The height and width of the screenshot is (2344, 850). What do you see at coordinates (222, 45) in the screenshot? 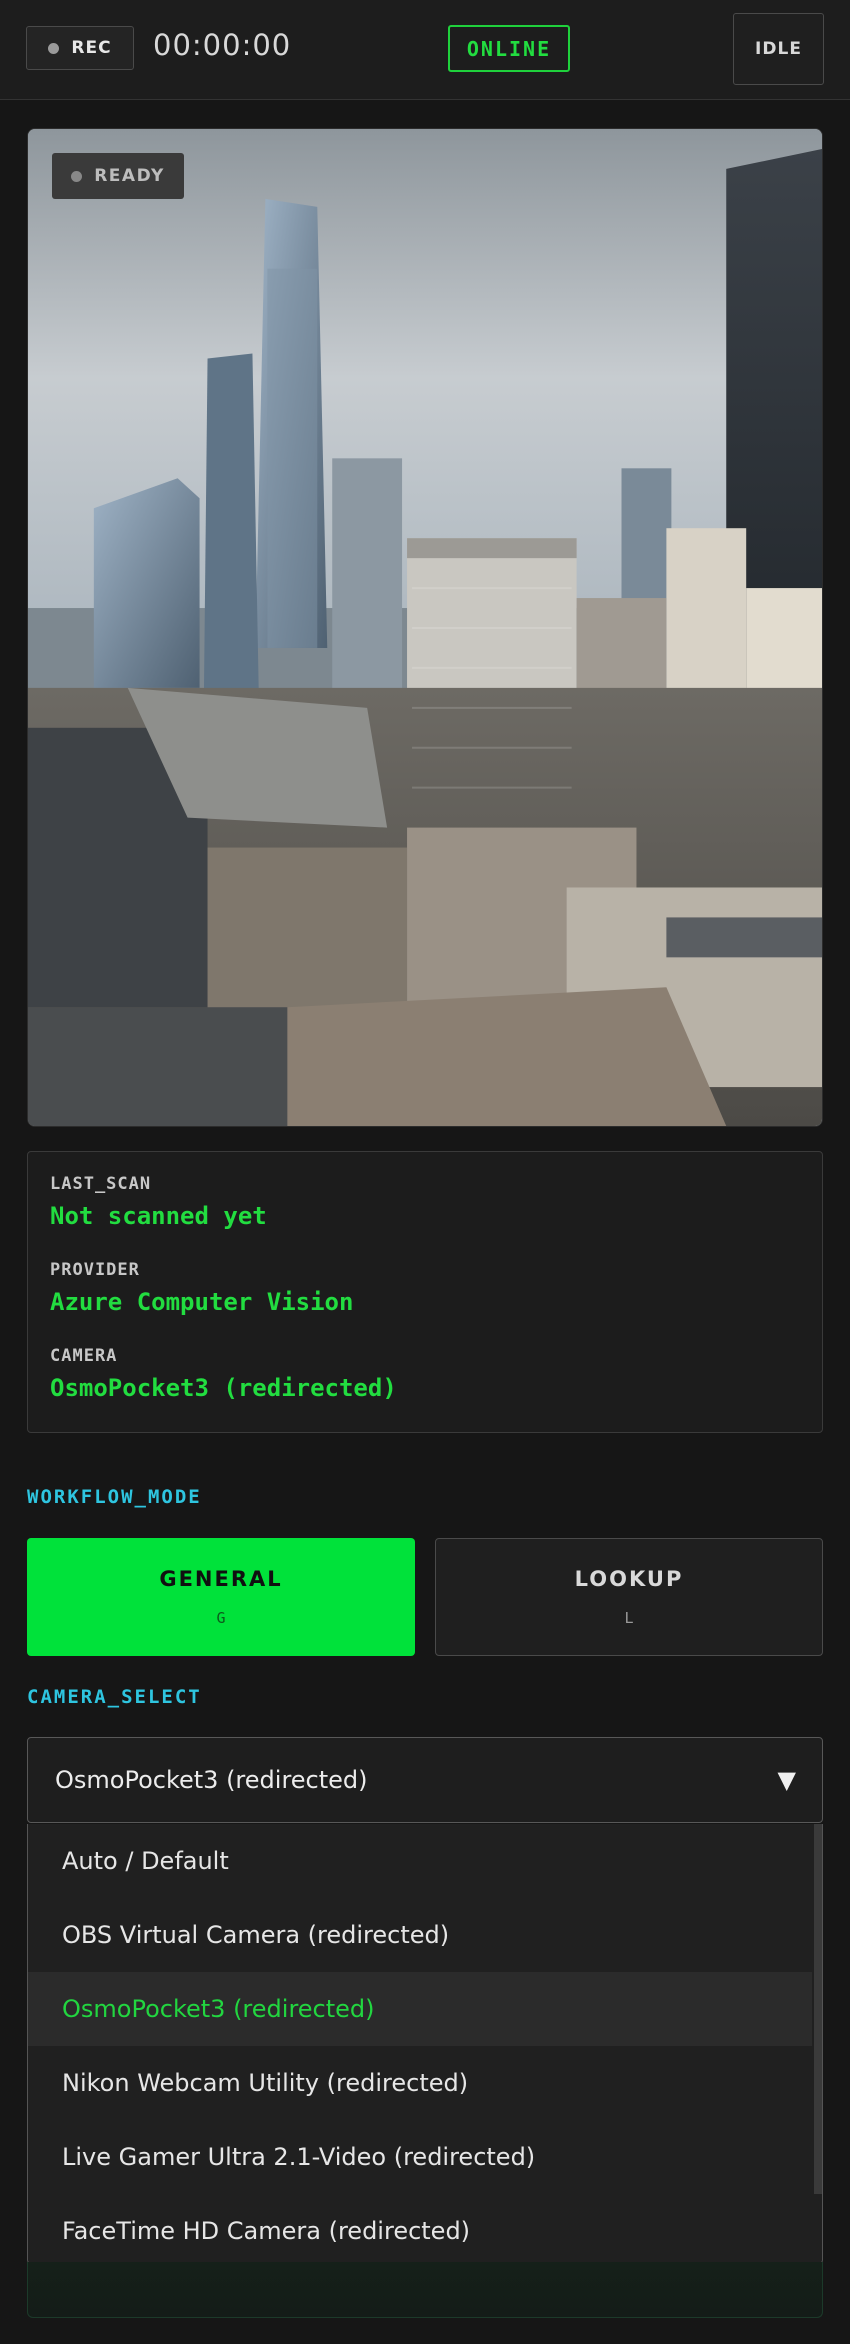
I see `recording-timer: 00:00:00` at bounding box center [222, 45].